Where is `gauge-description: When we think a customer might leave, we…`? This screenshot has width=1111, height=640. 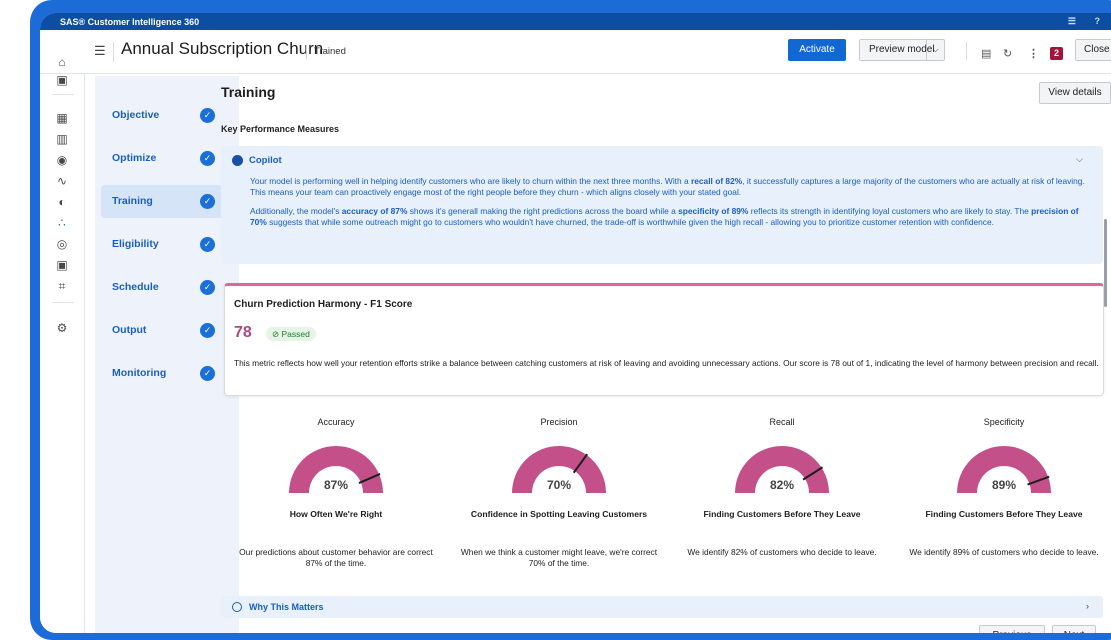 gauge-description: When we think a customer might leave, we… is located at coordinates (559, 557).